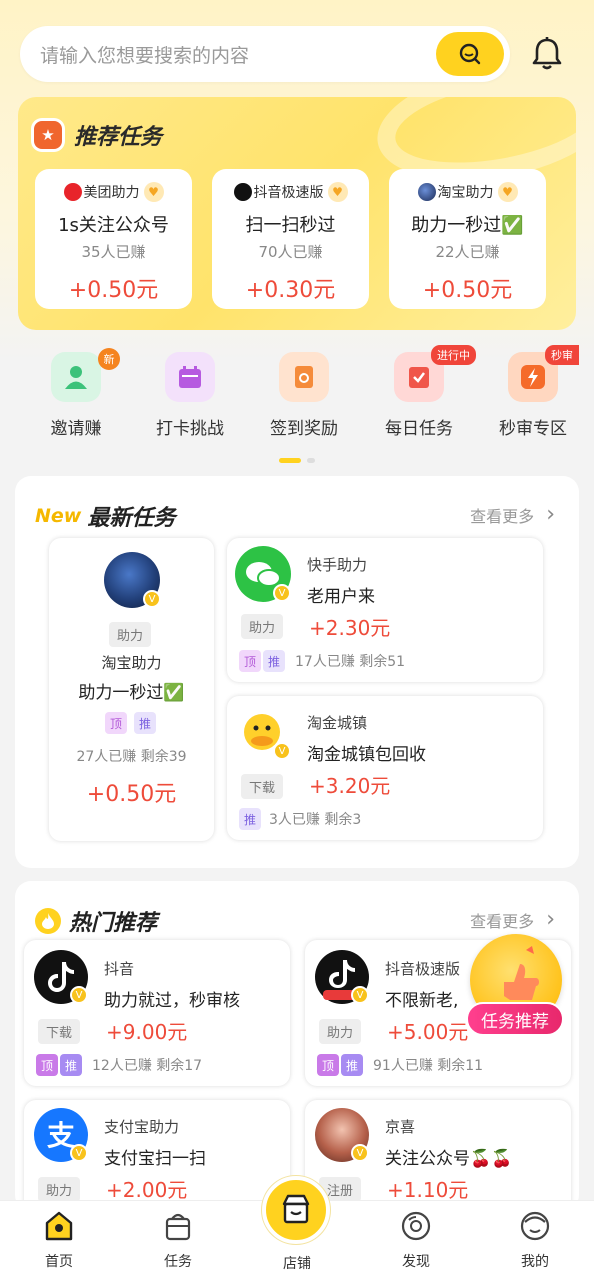 The width and height of the screenshot is (594, 1280). Describe the element at coordinates (98, 135) in the screenshot. I see `recommended-title: ★ 推荐任务` at that location.